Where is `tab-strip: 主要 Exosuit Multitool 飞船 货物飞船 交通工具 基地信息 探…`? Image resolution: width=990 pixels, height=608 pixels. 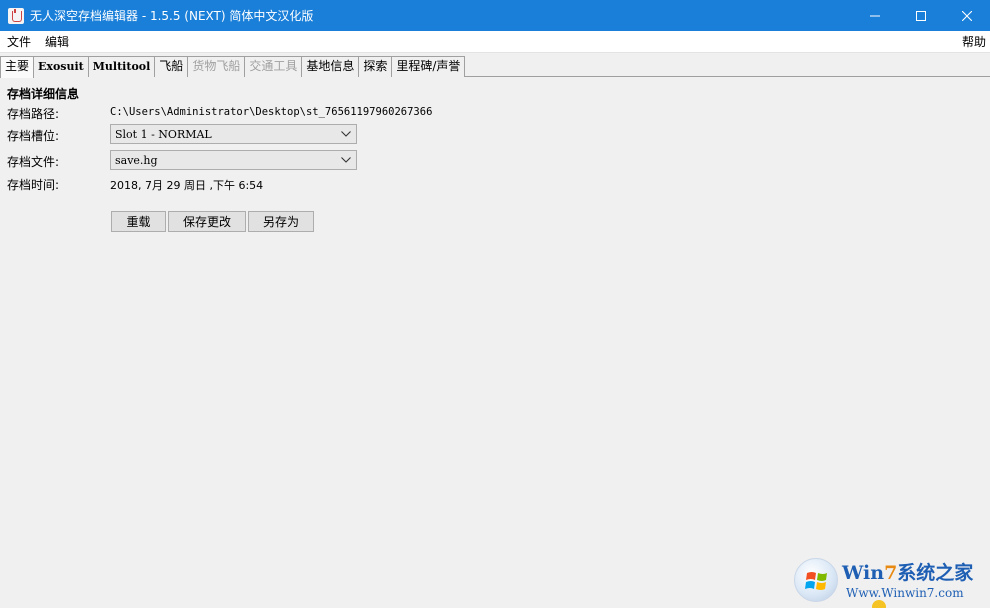
tab-strip: 主要 Exosuit Multitool 飞船 货物飞船 交通工具 基地信息 探… is located at coordinates (495, 67).